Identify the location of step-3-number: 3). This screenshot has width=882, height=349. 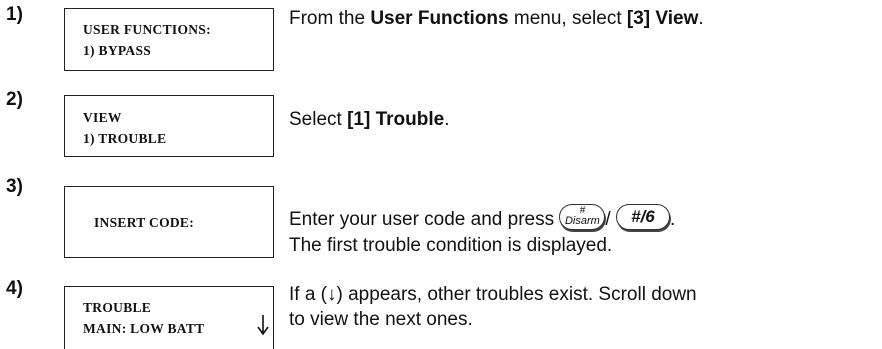
(14, 186).